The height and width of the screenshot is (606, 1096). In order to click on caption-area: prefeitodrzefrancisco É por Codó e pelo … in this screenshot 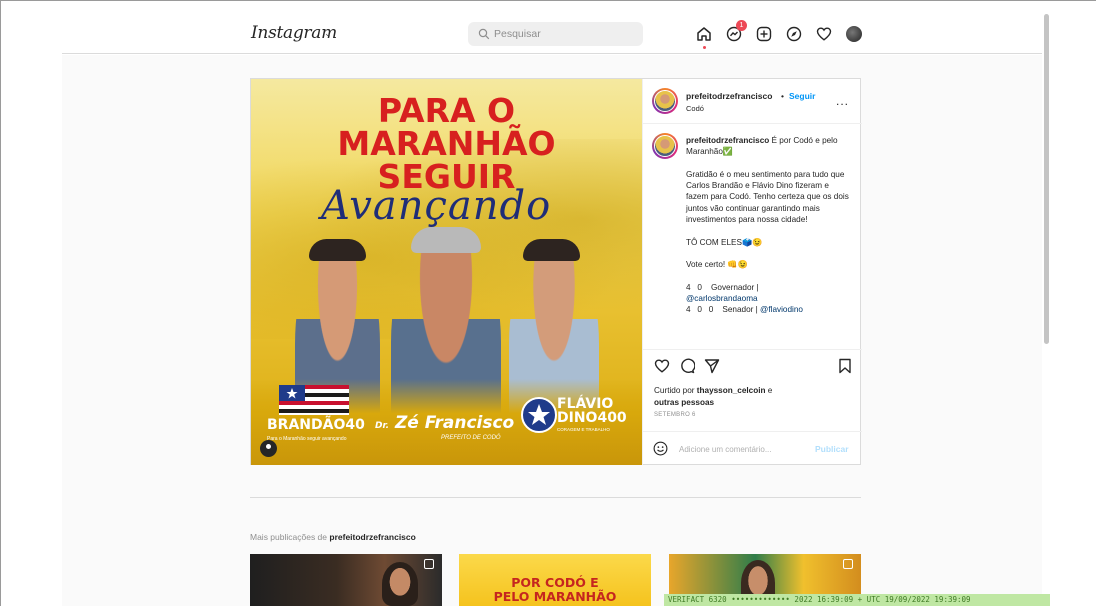, I will do `click(752, 237)`.